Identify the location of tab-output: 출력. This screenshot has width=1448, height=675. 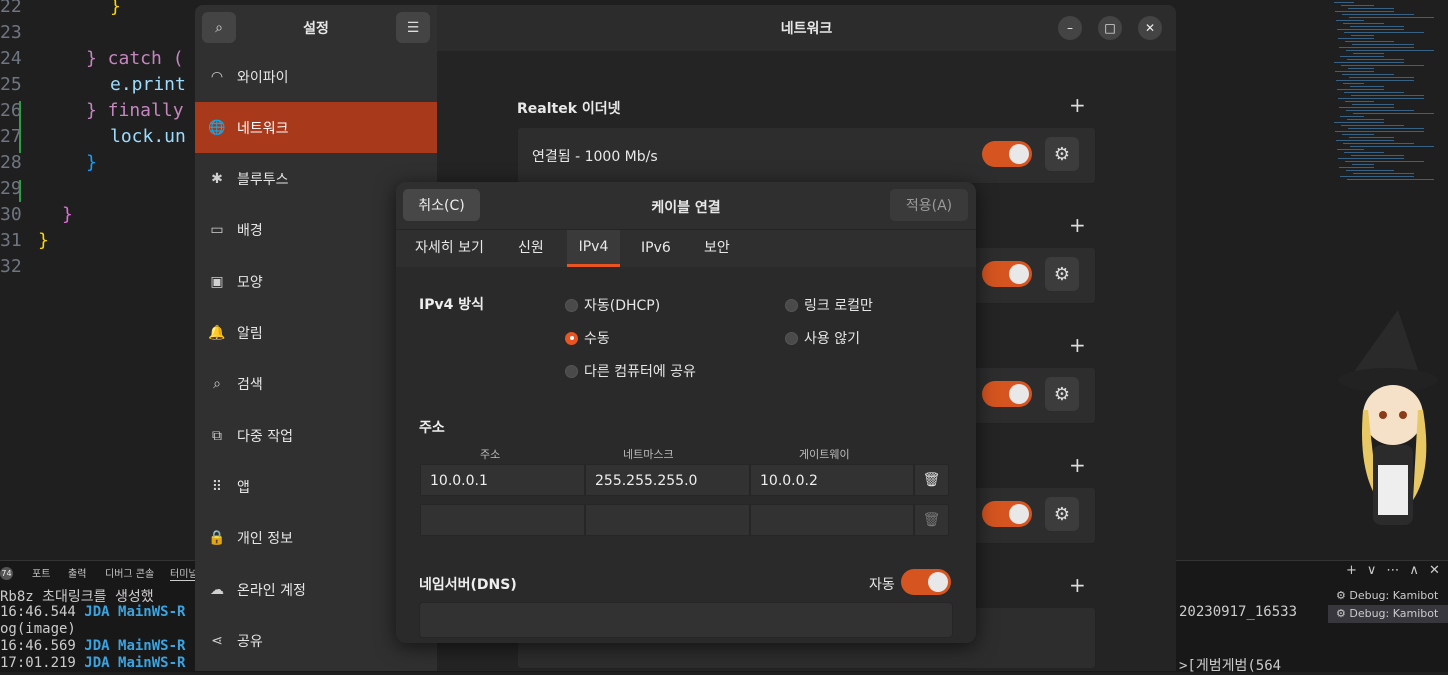
(77, 572).